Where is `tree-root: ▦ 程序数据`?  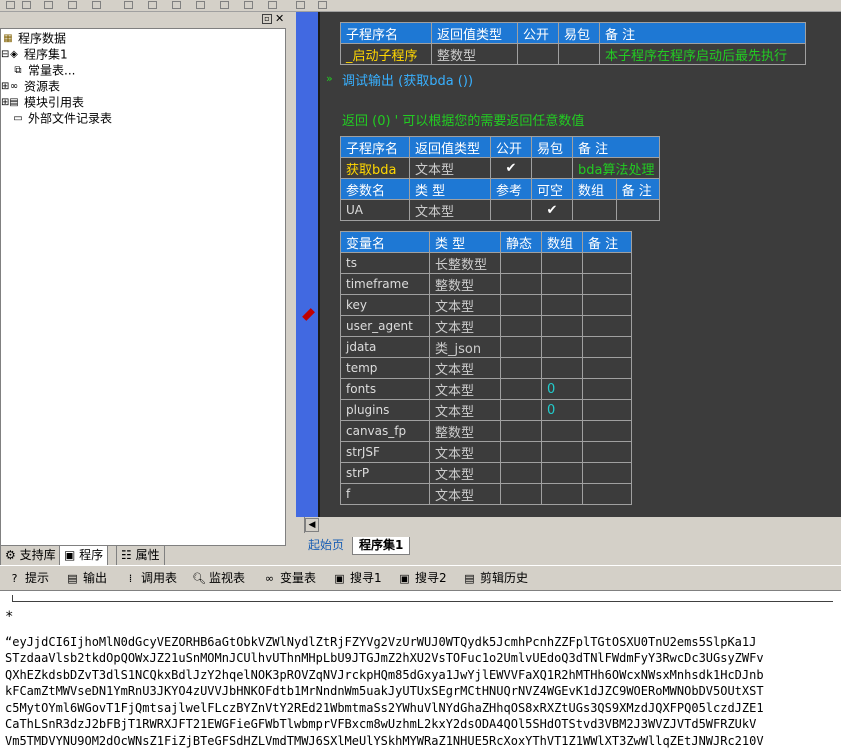
tree-root: ▦ 程序数据 is located at coordinates (33, 38).